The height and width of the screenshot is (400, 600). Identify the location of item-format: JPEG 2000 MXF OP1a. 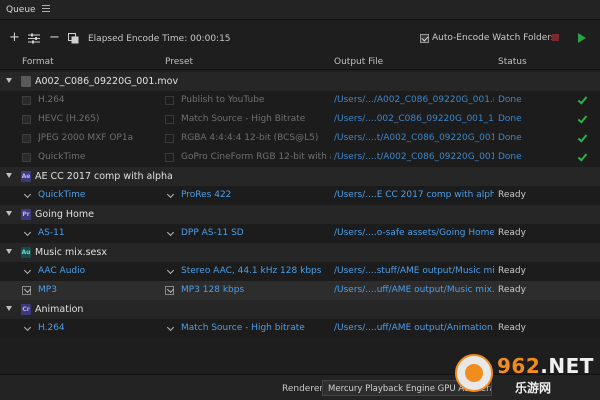
(98, 138).